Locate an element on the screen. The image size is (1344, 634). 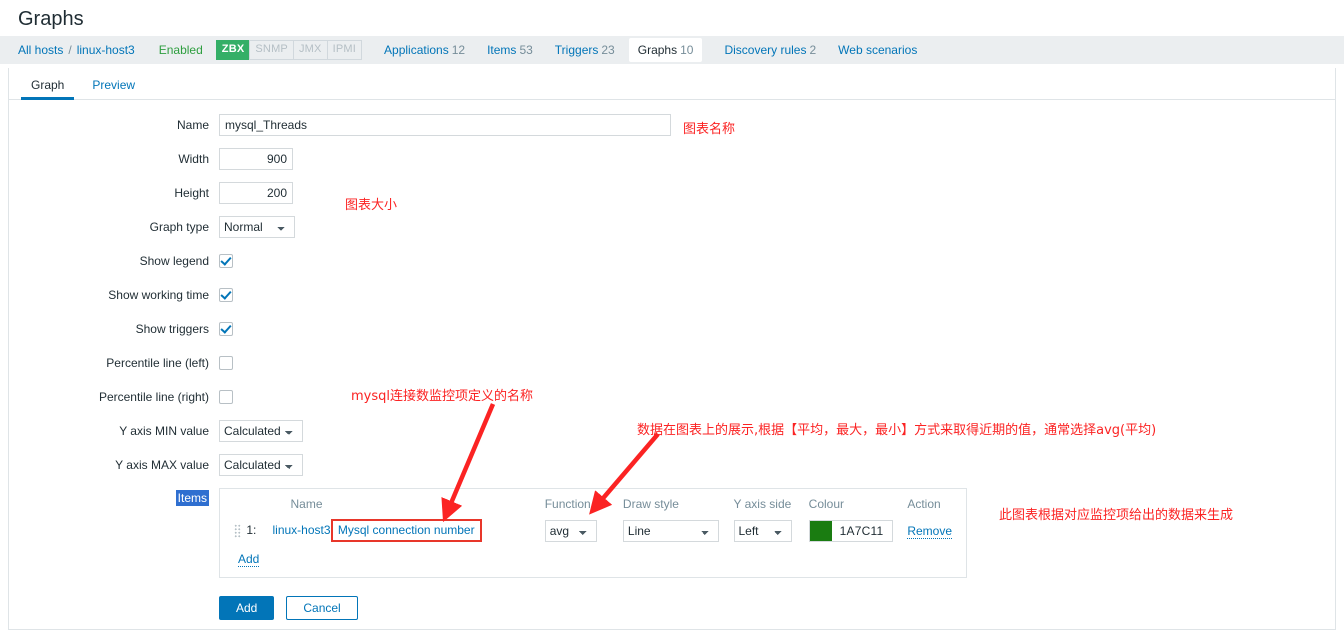
nav-web-scenarios-label: Web scenarios is located at coordinates (878, 50).